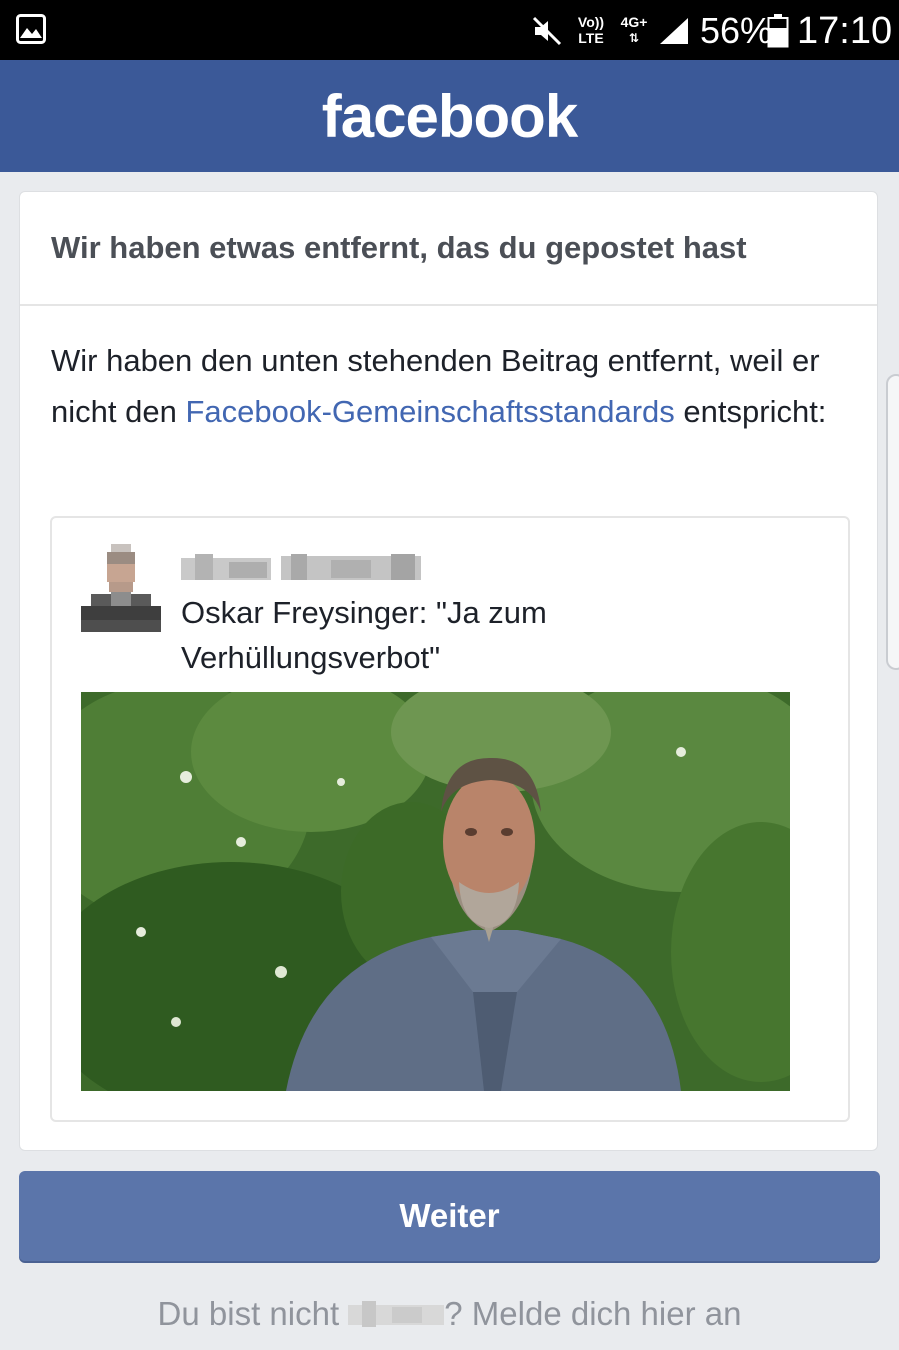 The height and width of the screenshot is (1350, 899). Describe the element at coordinates (750, 411) in the screenshot. I see `notice-message-suffix: entspricht:` at that location.